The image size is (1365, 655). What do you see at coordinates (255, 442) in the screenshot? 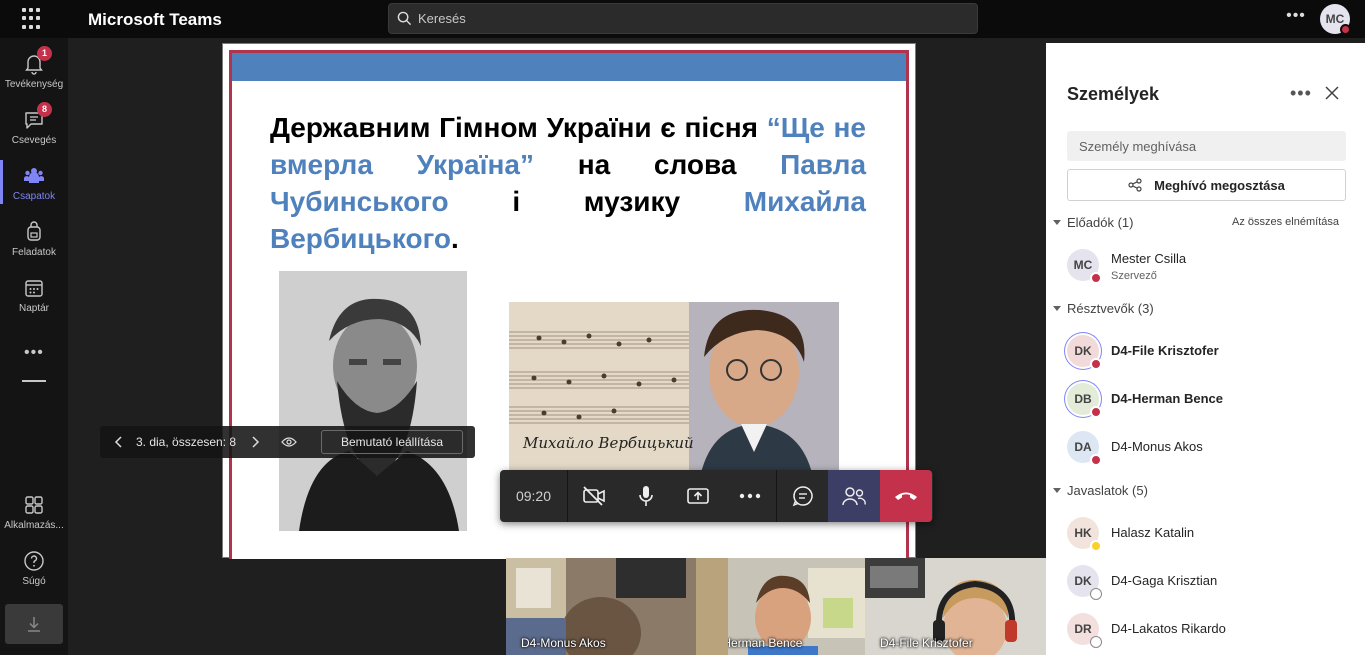
I see `next-slide-icon` at bounding box center [255, 442].